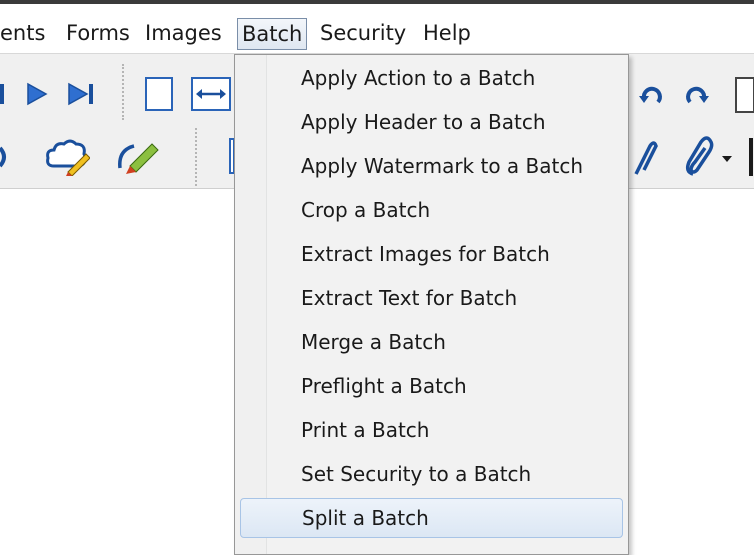 This screenshot has width=754, height=555. I want to click on dropdown-arrow-icon, so click(727, 159).